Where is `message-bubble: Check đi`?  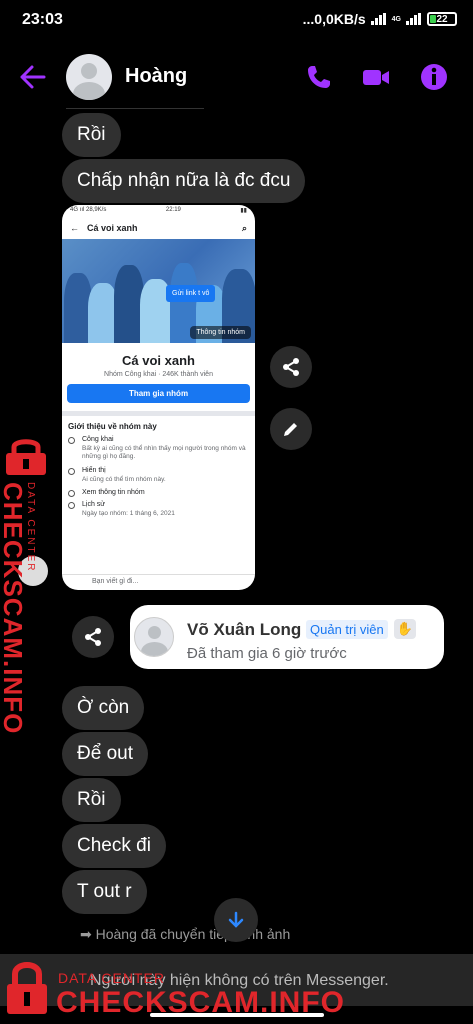 message-bubble: Check đi is located at coordinates (114, 846).